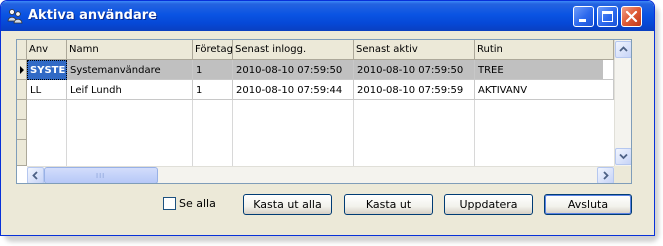 This screenshot has width=663, height=246. I want to click on chevron-down-icon, so click(623, 156).